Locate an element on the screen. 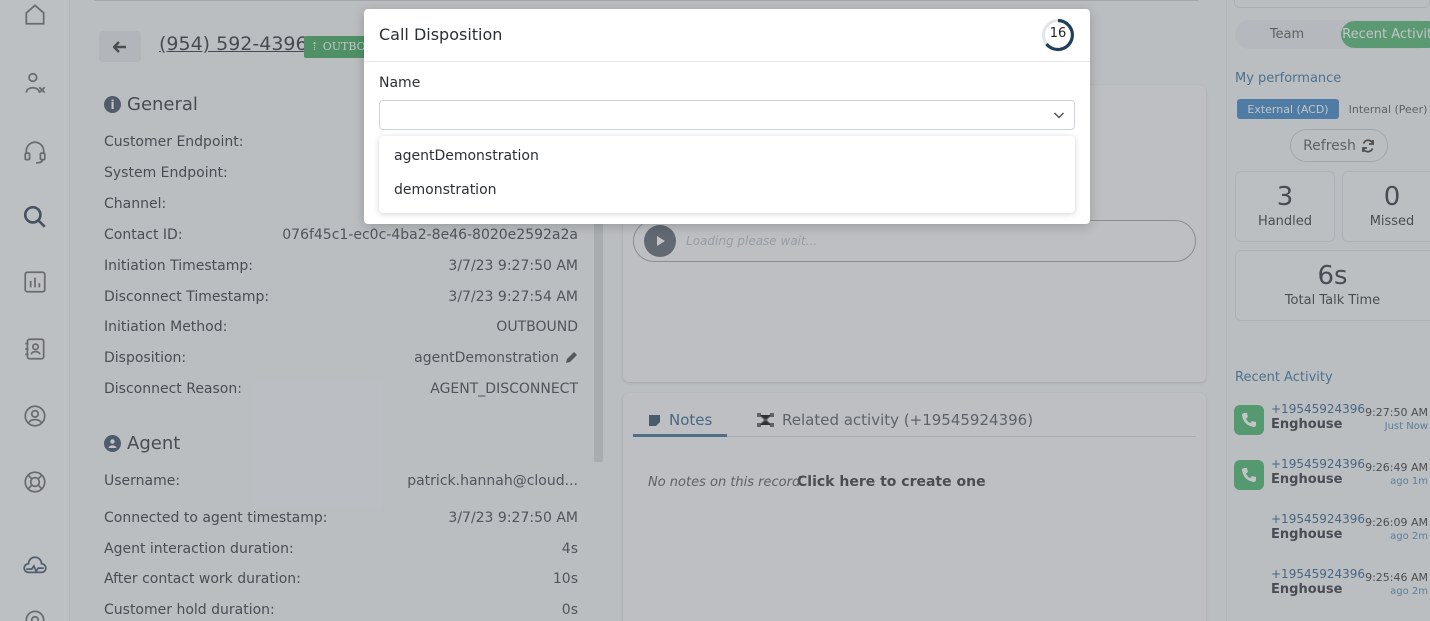  option-agentdemonstration: agentDemonstration is located at coordinates (466, 156).